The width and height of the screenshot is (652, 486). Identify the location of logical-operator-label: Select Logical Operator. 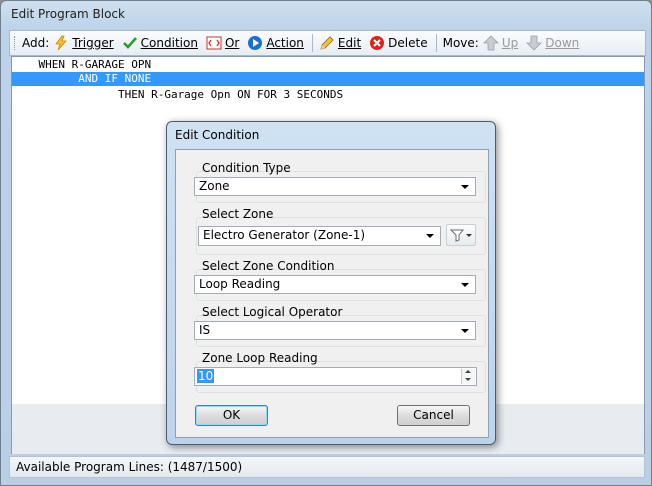
(272, 312).